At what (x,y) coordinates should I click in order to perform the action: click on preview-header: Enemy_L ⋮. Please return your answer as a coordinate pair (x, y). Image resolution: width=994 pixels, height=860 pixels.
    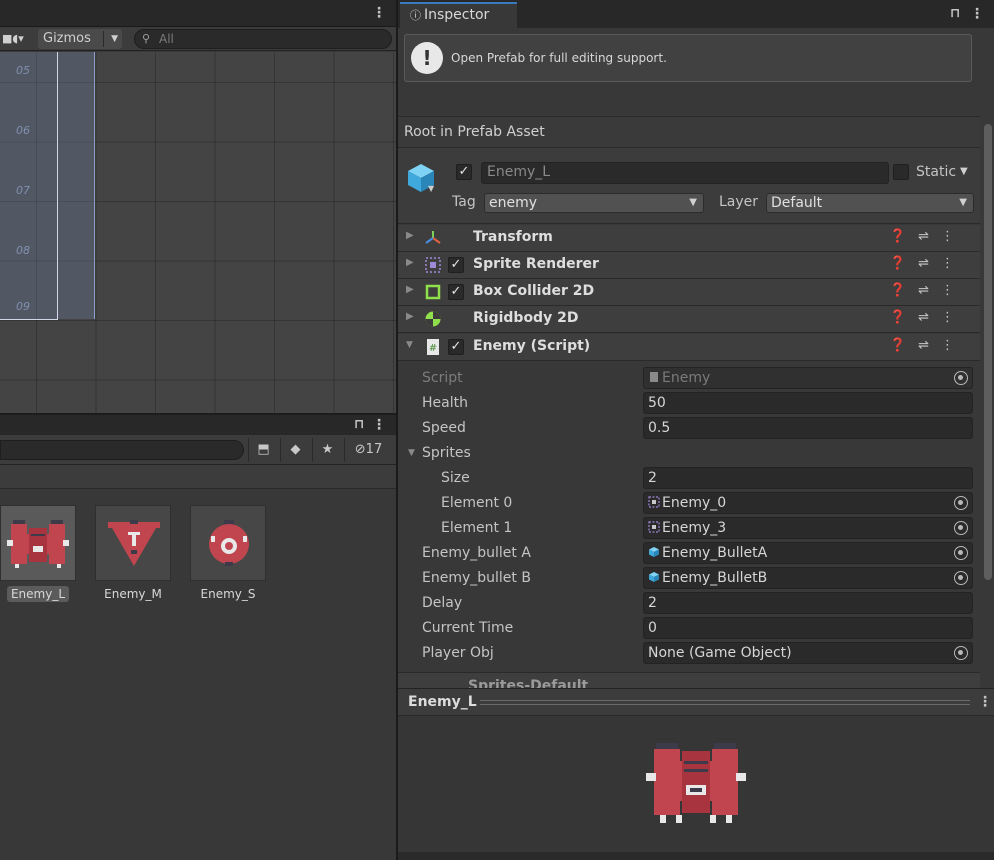
    Looking at the image, I should click on (696, 702).